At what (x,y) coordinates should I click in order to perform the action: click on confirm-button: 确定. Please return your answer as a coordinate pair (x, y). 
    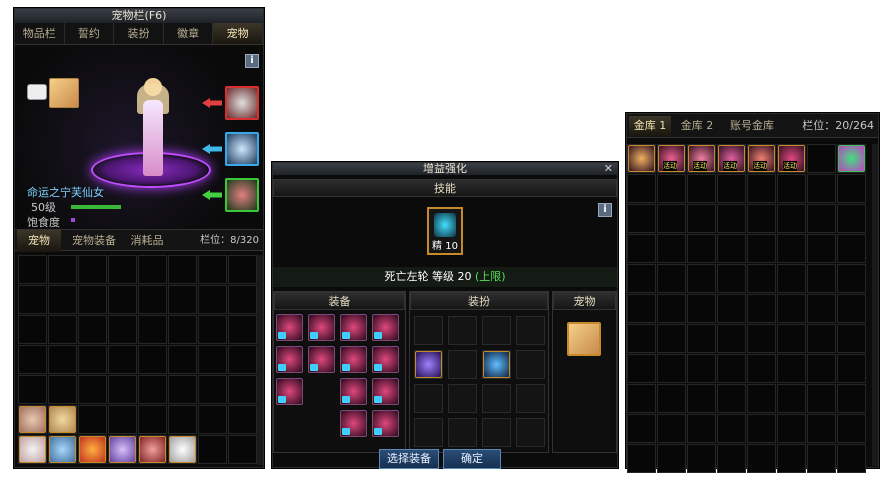
    Looking at the image, I should click on (472, 459).